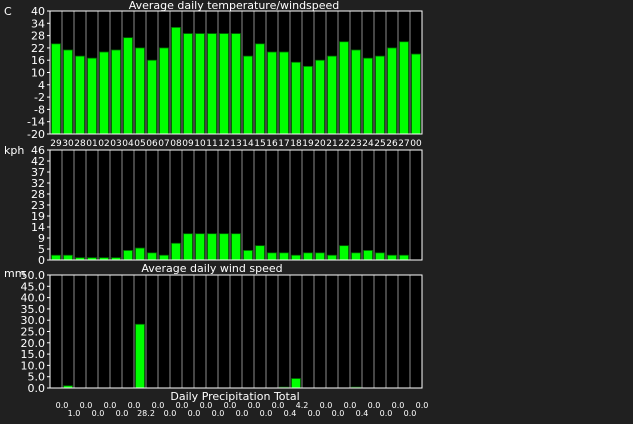 The width and height of the screenshot is (633, 424). What do you see at coordinates (38, 23) in the screenshot?
I see `y-tick-label: 34` at bounding box center [38, 23].